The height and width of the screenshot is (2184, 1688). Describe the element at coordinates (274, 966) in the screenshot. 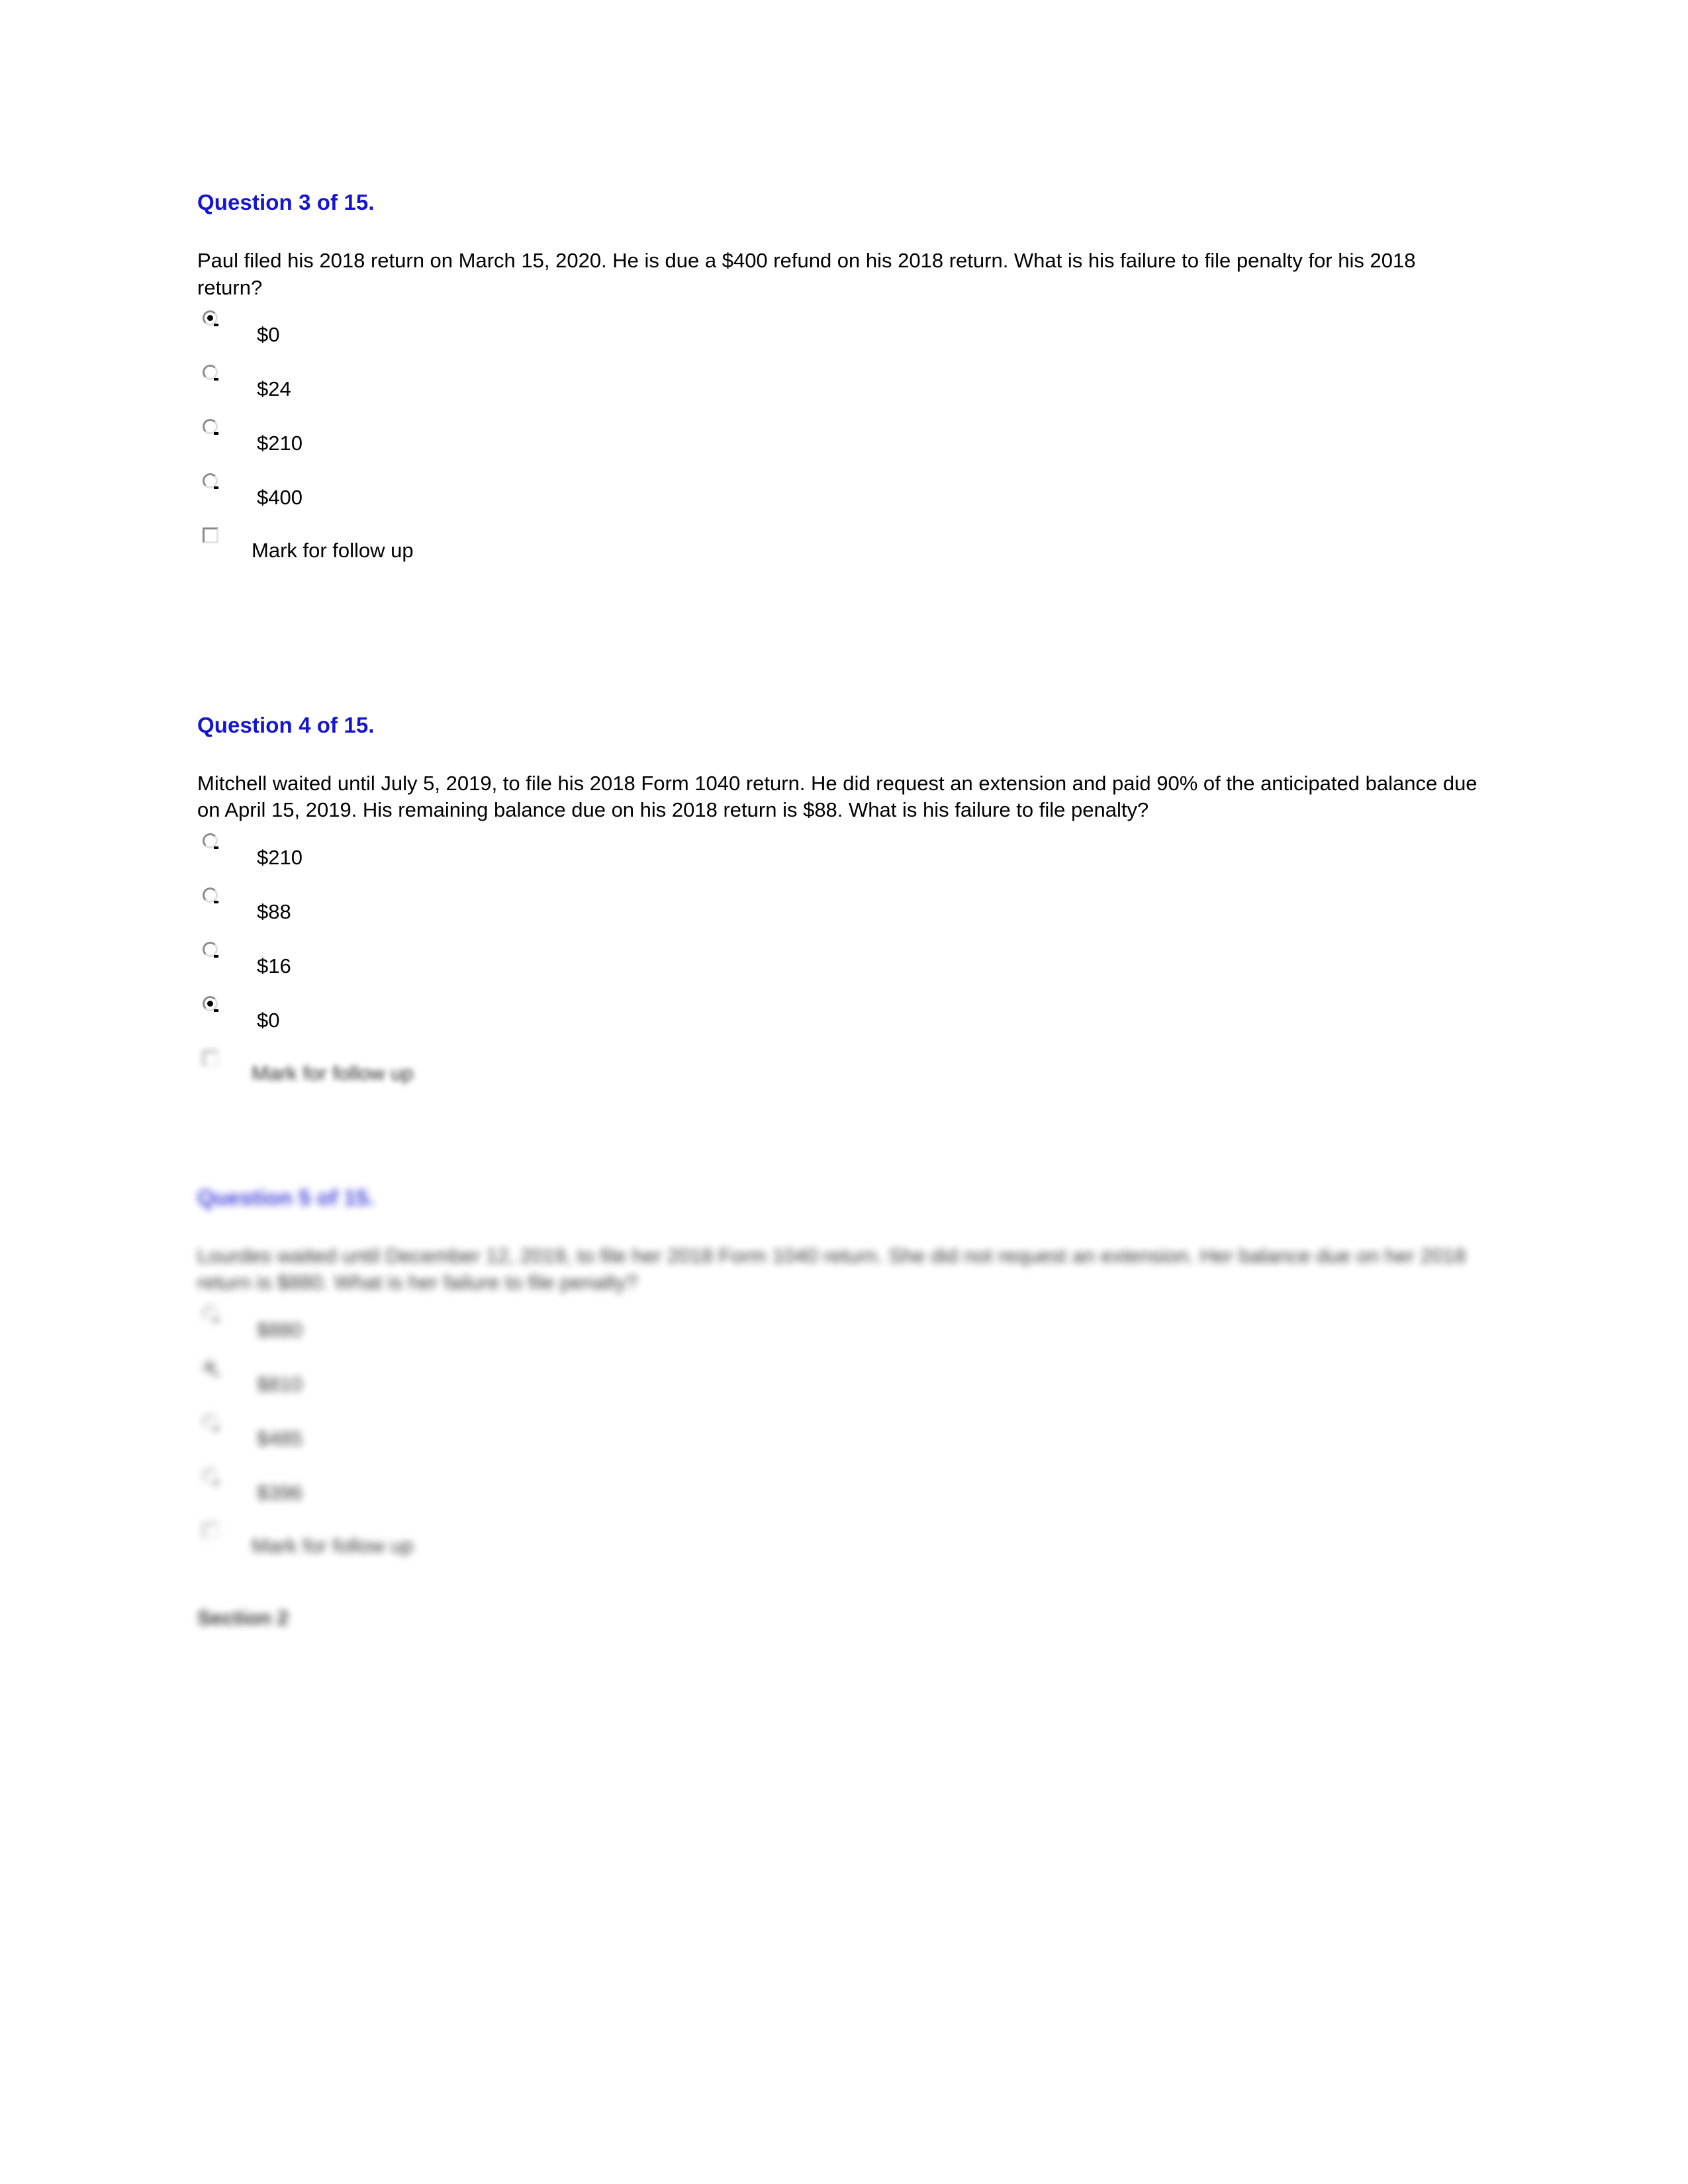

I see `option-label: $16` at that location.